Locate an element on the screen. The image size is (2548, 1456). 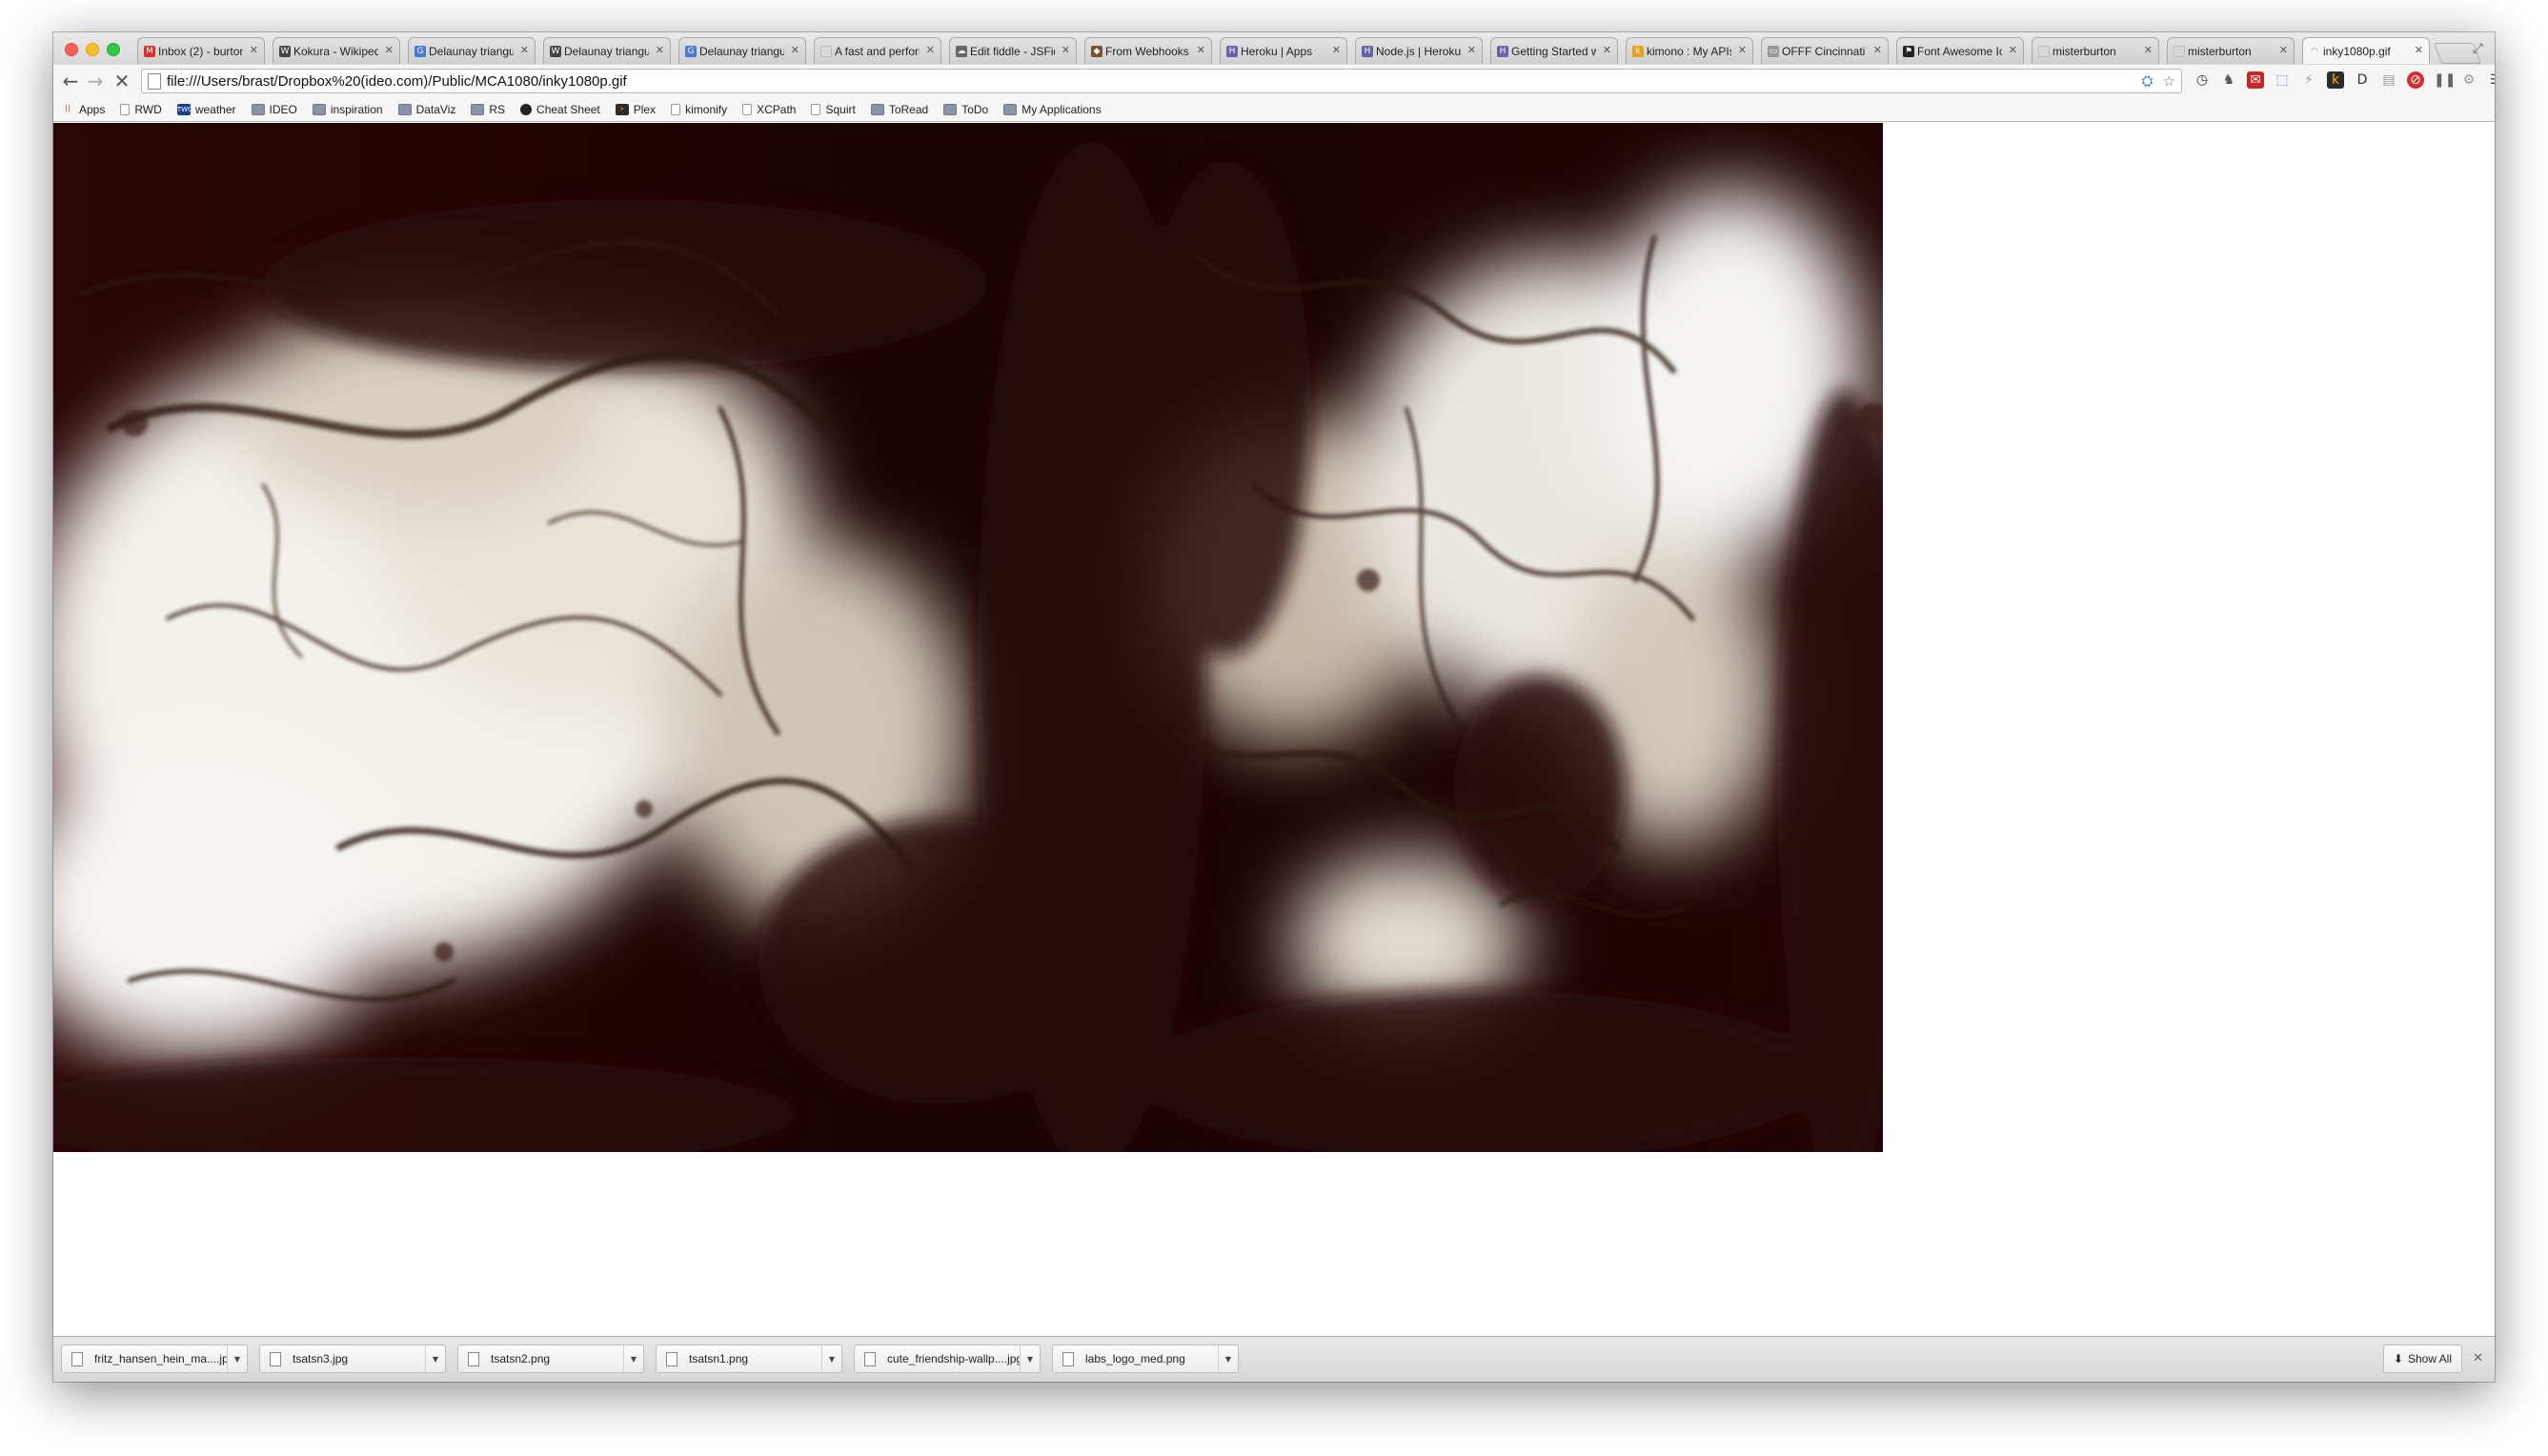
bookmark-ideo: IDEO is located at coordinates (274, 109).